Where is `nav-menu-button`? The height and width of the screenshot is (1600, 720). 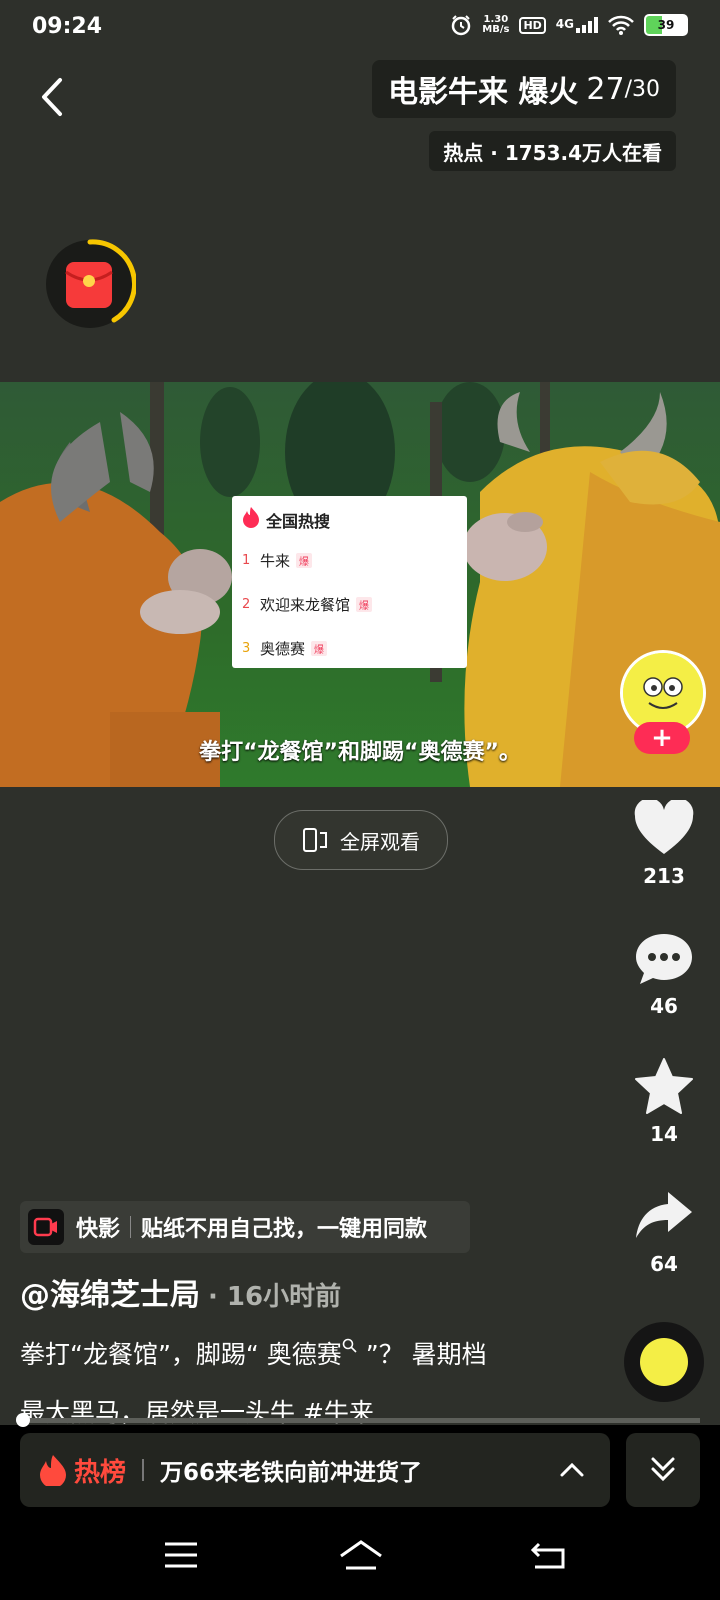 nav-menu-button is located at coordinates (181, 1555).